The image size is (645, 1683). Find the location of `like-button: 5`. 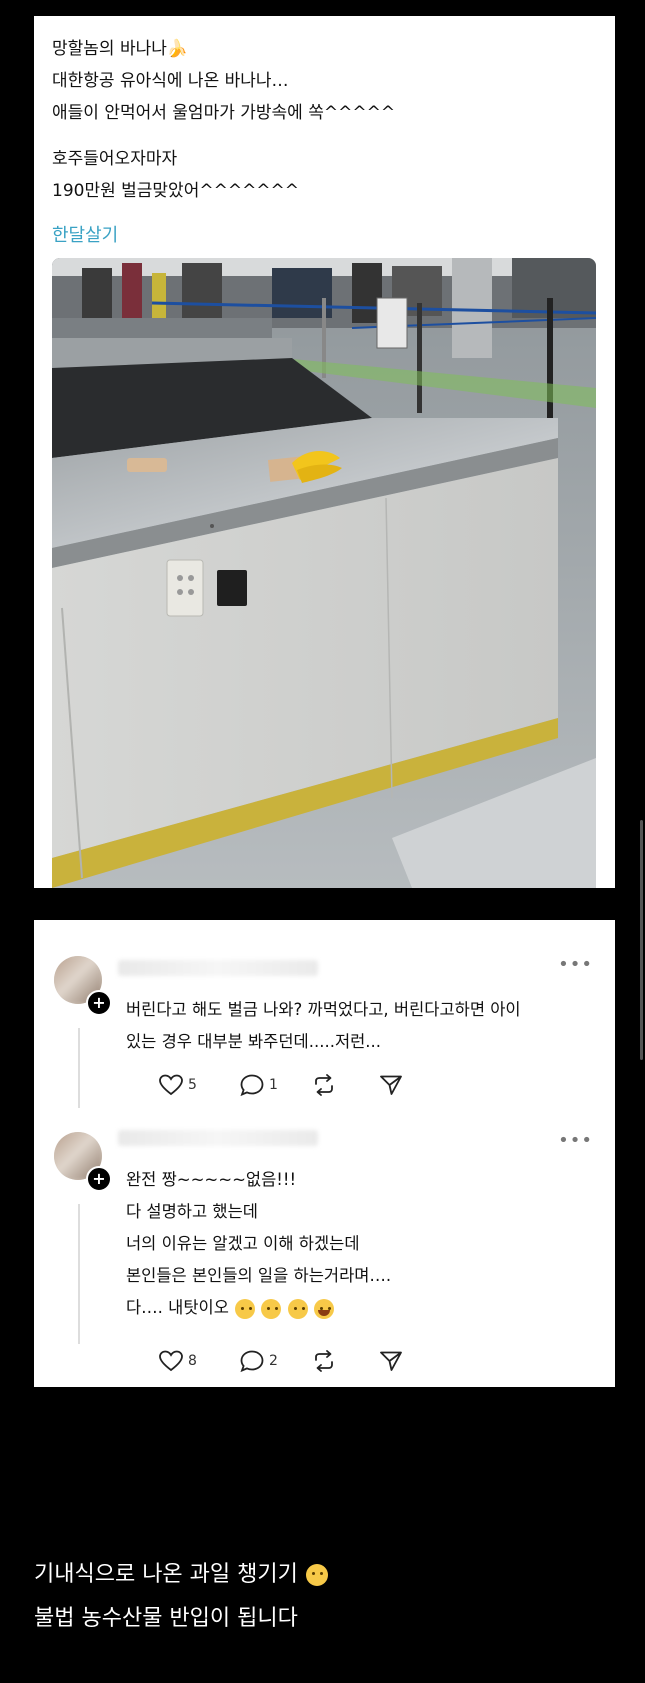

like-button: 5 is located at coordinates (177, 1085).